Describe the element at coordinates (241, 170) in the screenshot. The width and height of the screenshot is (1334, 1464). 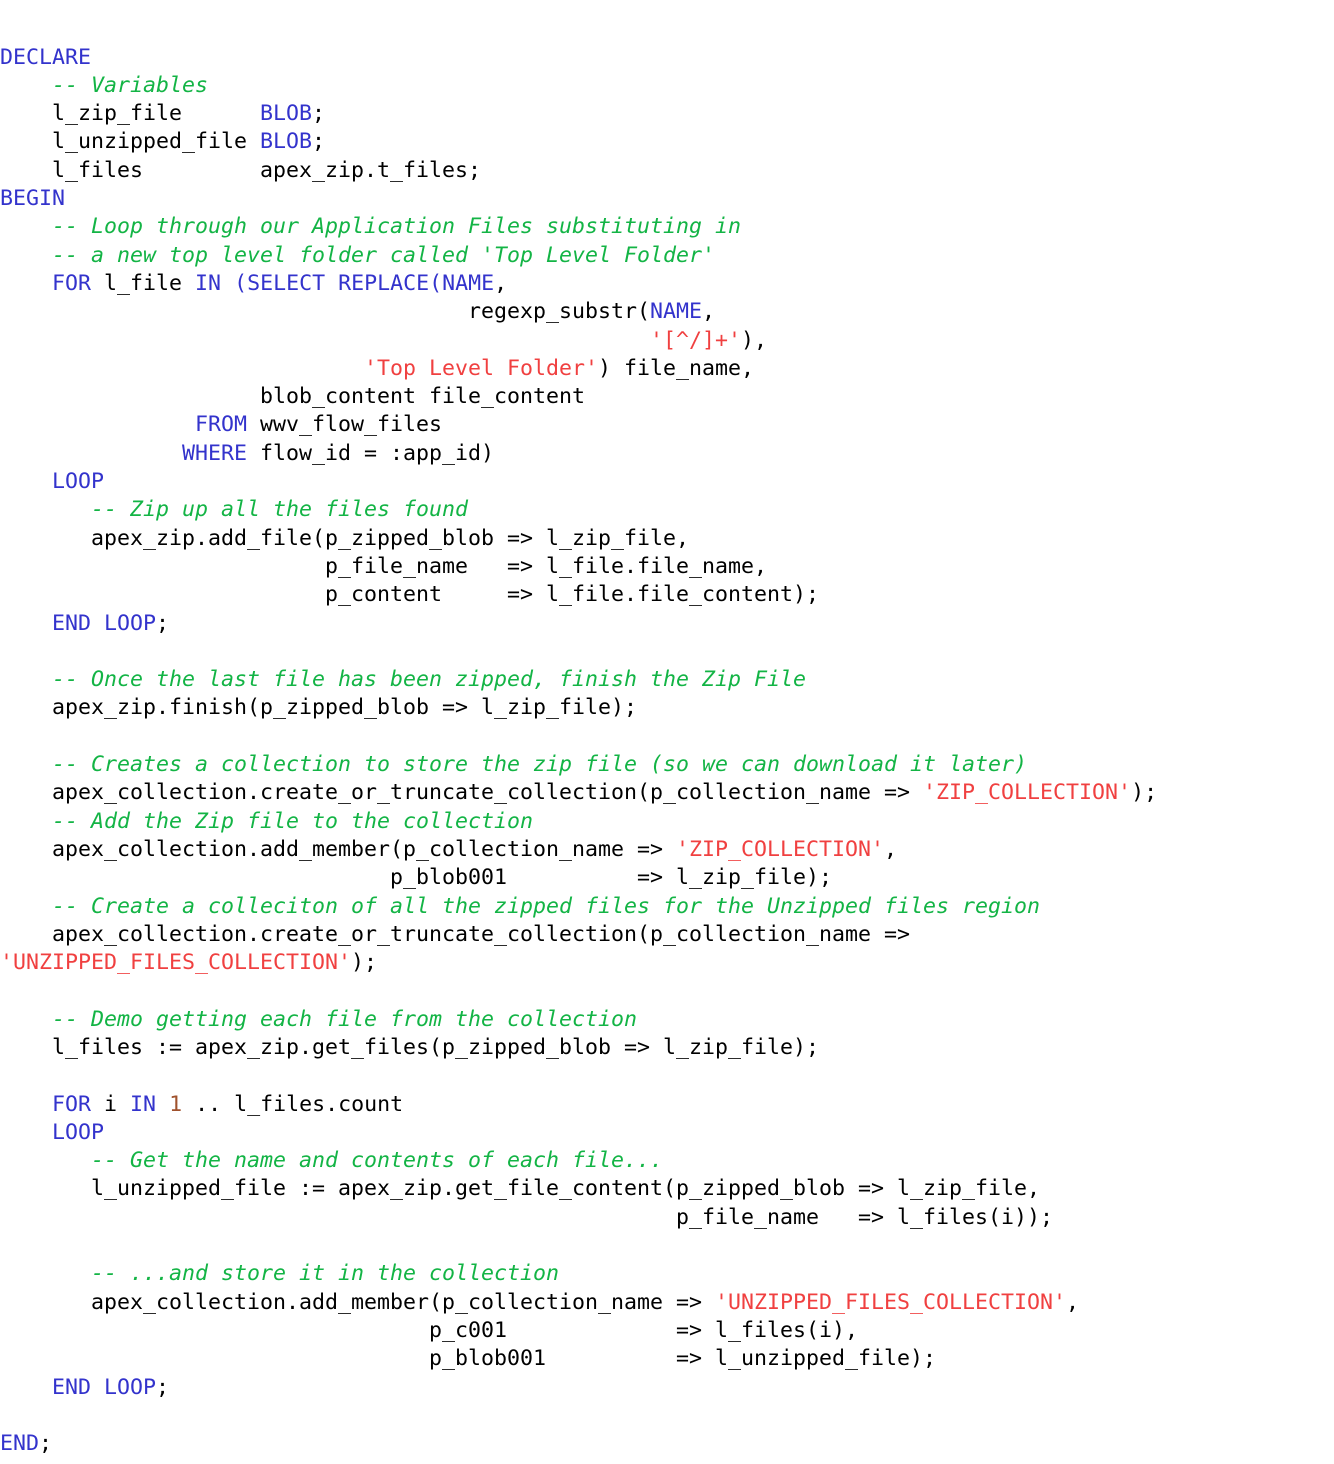
I see `code-token-plain: l_files apex_zip.t_files;` at that location.